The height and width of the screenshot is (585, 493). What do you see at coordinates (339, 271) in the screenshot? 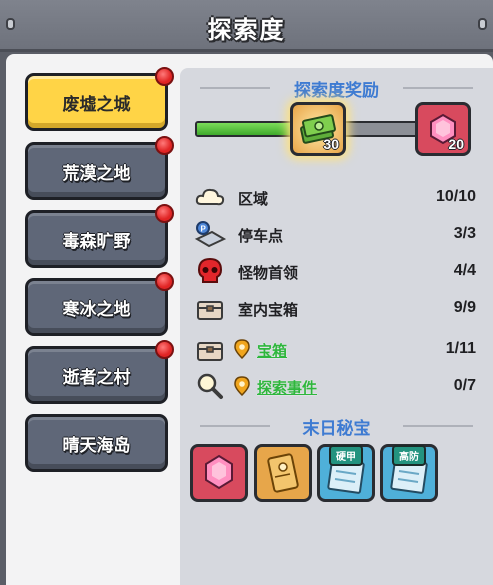
I see `stat-row-boss: 怪物首领 4/4` at bounding box center [339, 271].